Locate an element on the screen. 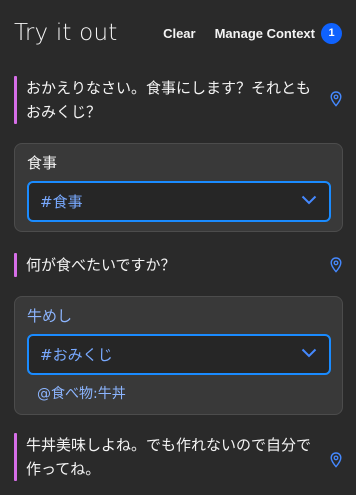 This screenshot has height=495, width=356. card-title: 食事 is located at coordinates (42, 163).